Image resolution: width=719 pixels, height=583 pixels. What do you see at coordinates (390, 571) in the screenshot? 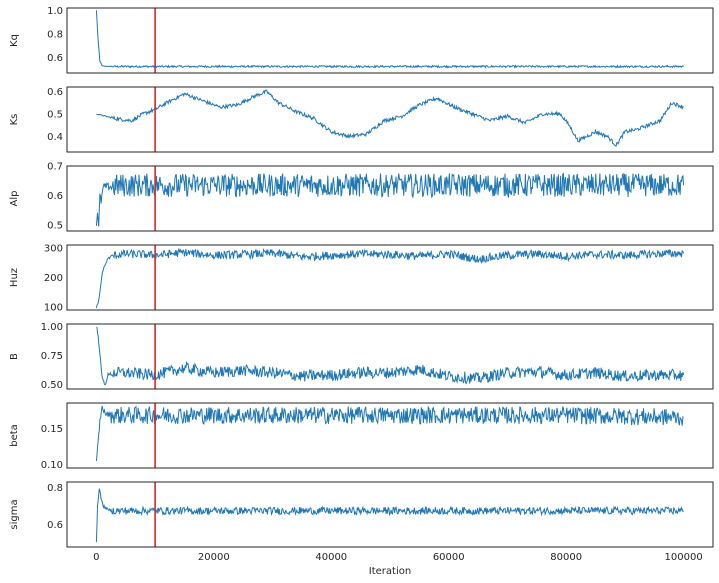
I see `xlabel: Iteration` at bounding box center [390, 571].